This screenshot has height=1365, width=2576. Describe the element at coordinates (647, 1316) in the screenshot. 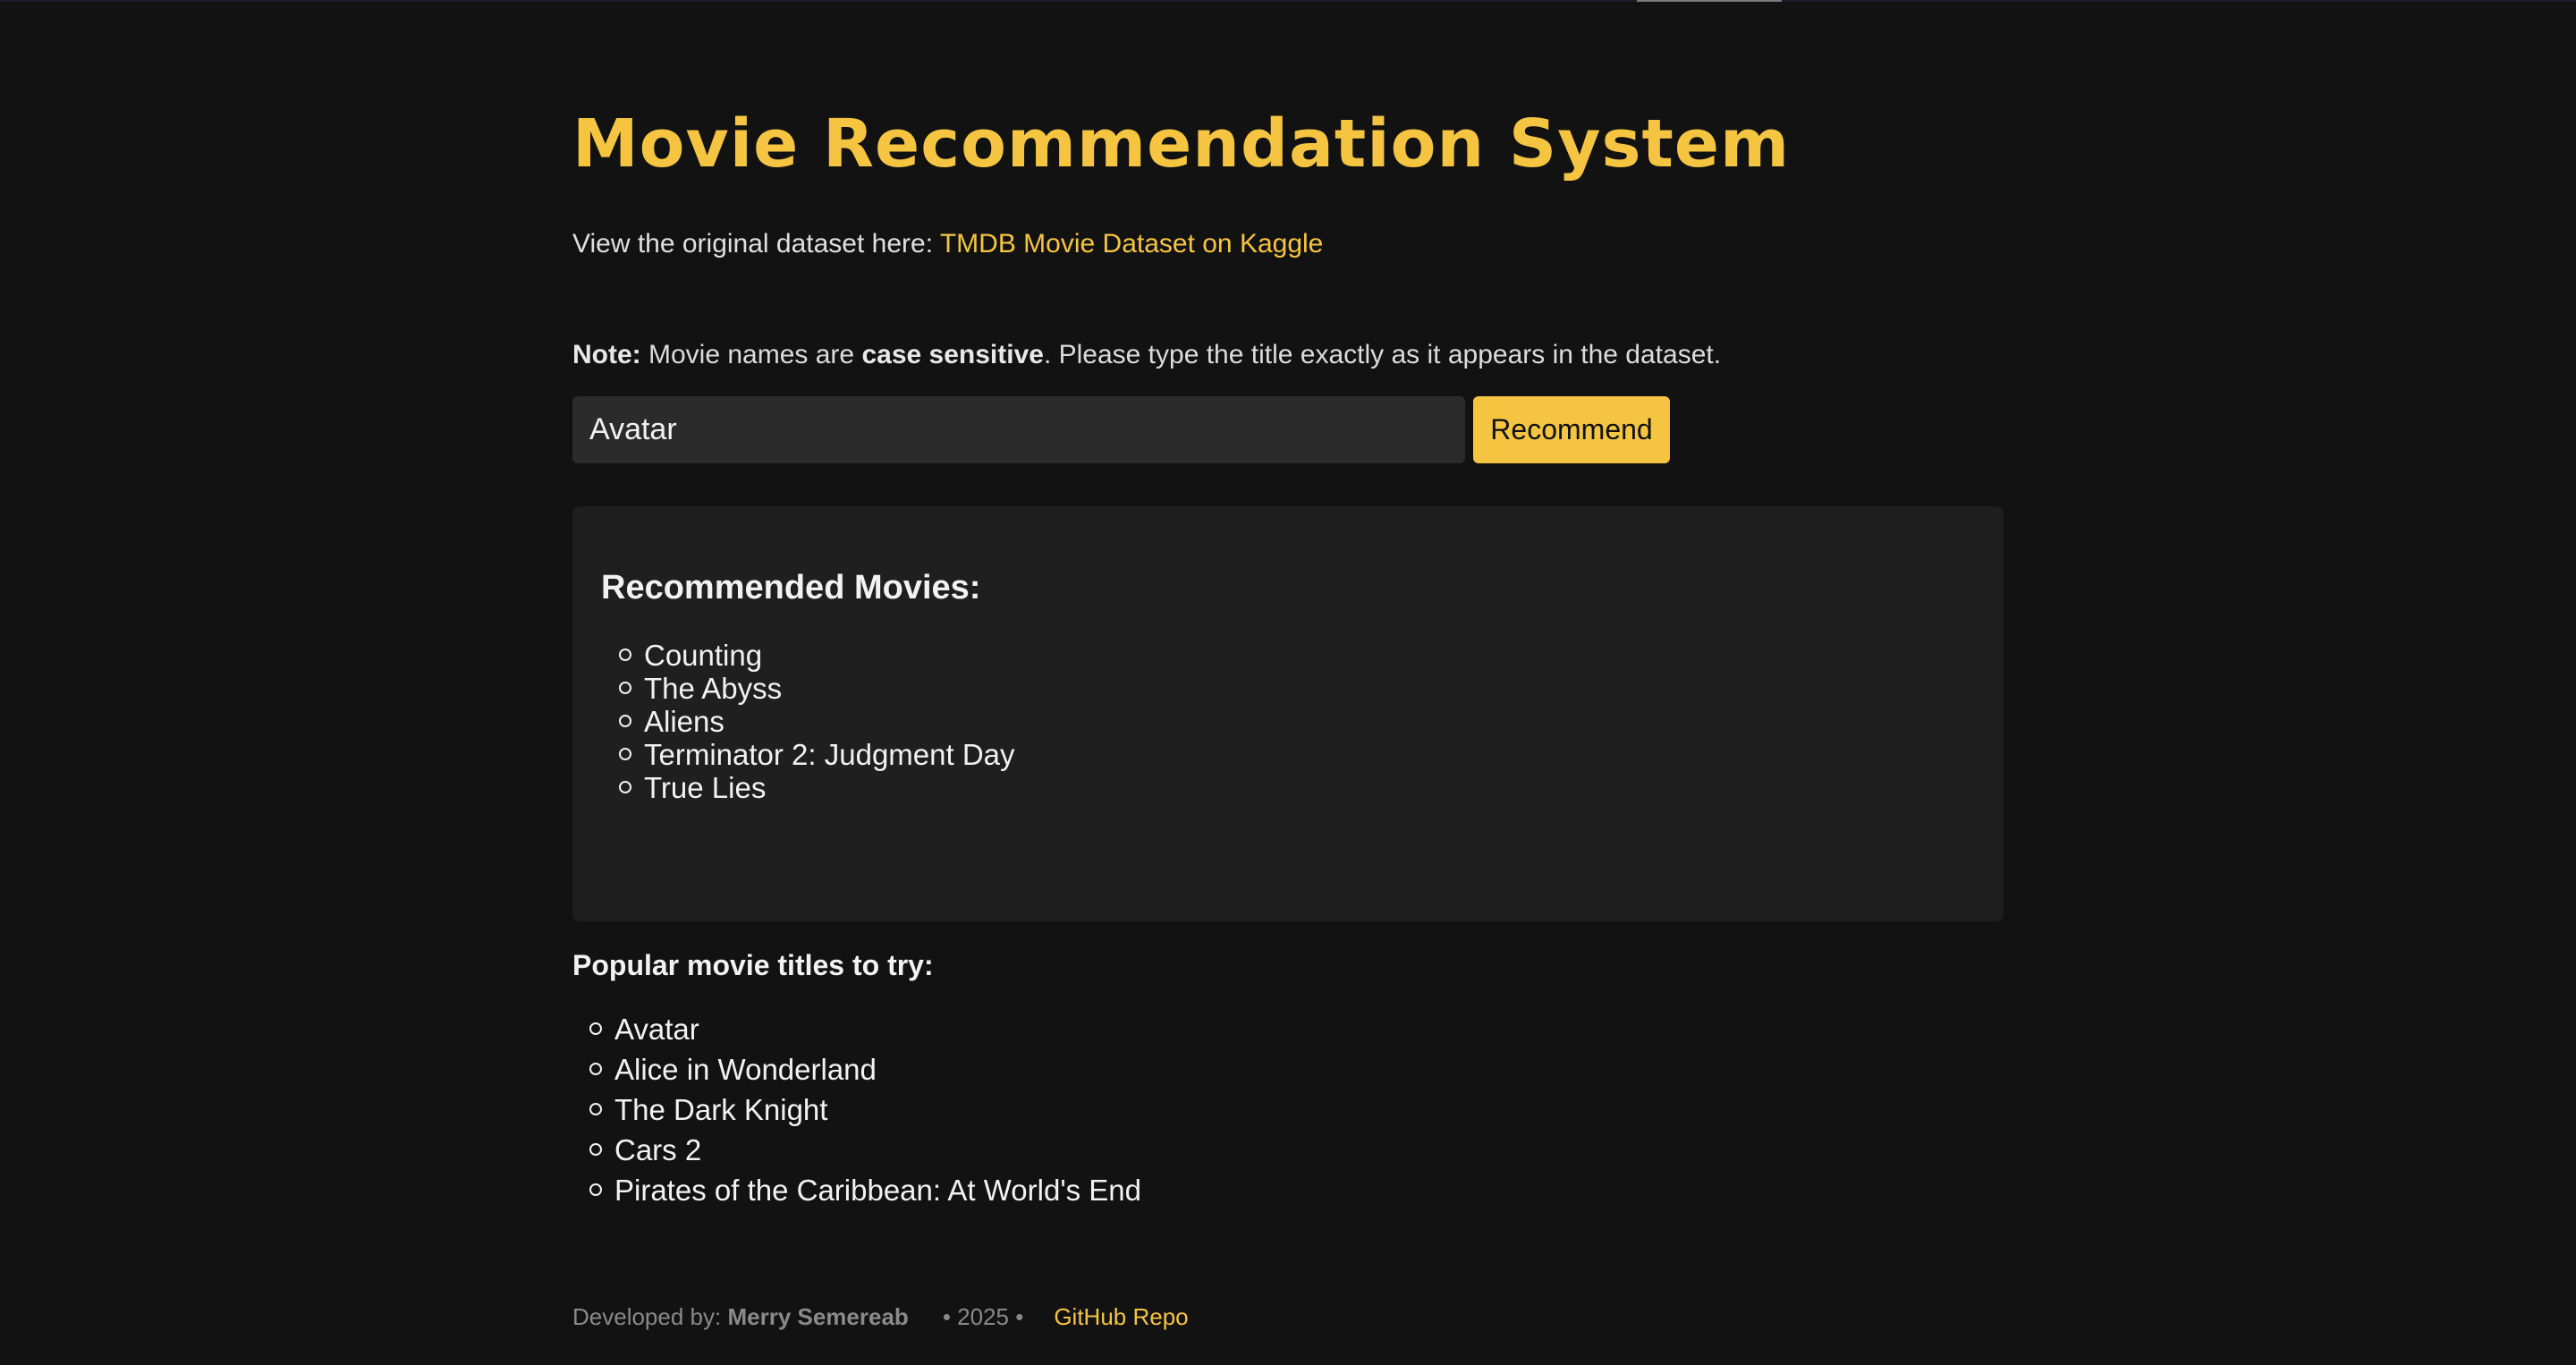

I see `footer-dev-prefix: Developed by:` at that location.